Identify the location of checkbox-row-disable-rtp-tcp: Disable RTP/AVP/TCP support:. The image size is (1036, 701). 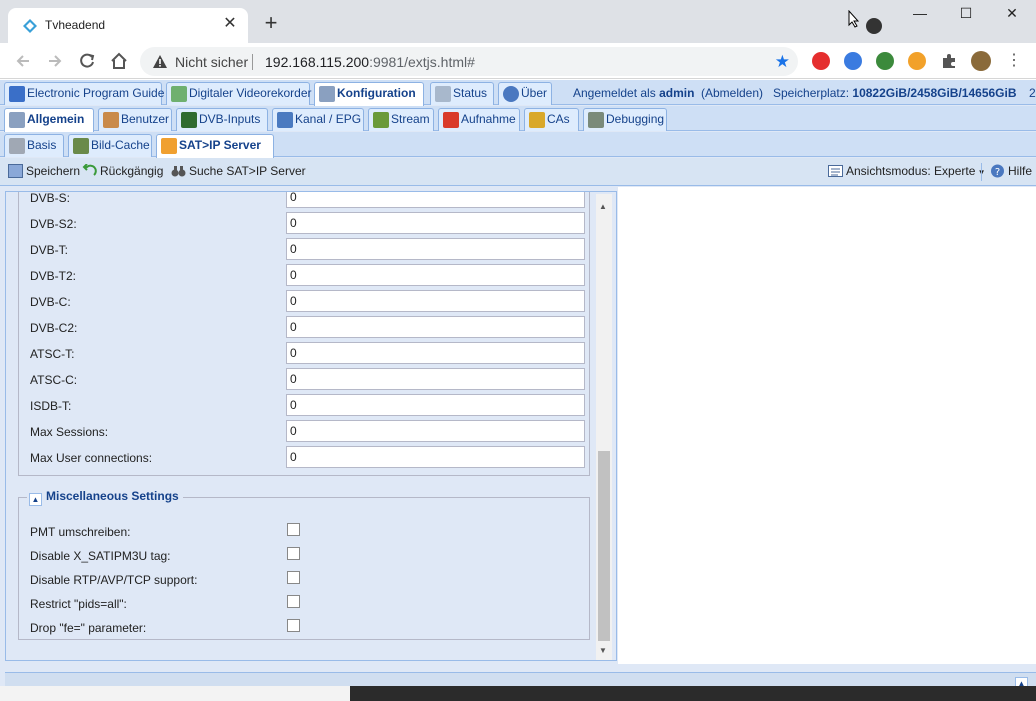
(299, 581).